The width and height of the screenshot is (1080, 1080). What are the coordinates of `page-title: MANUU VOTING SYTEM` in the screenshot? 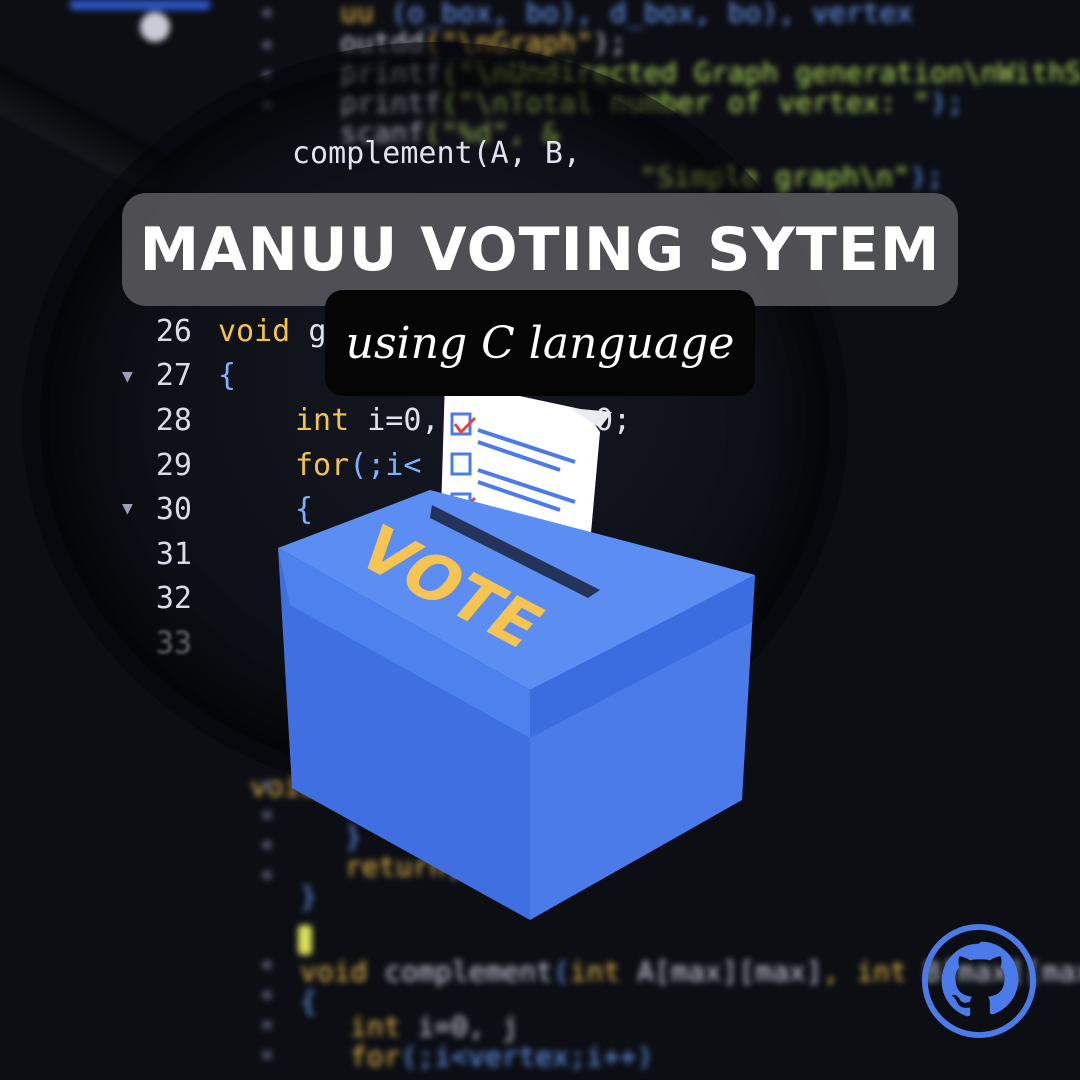 It's located at (540, 249).